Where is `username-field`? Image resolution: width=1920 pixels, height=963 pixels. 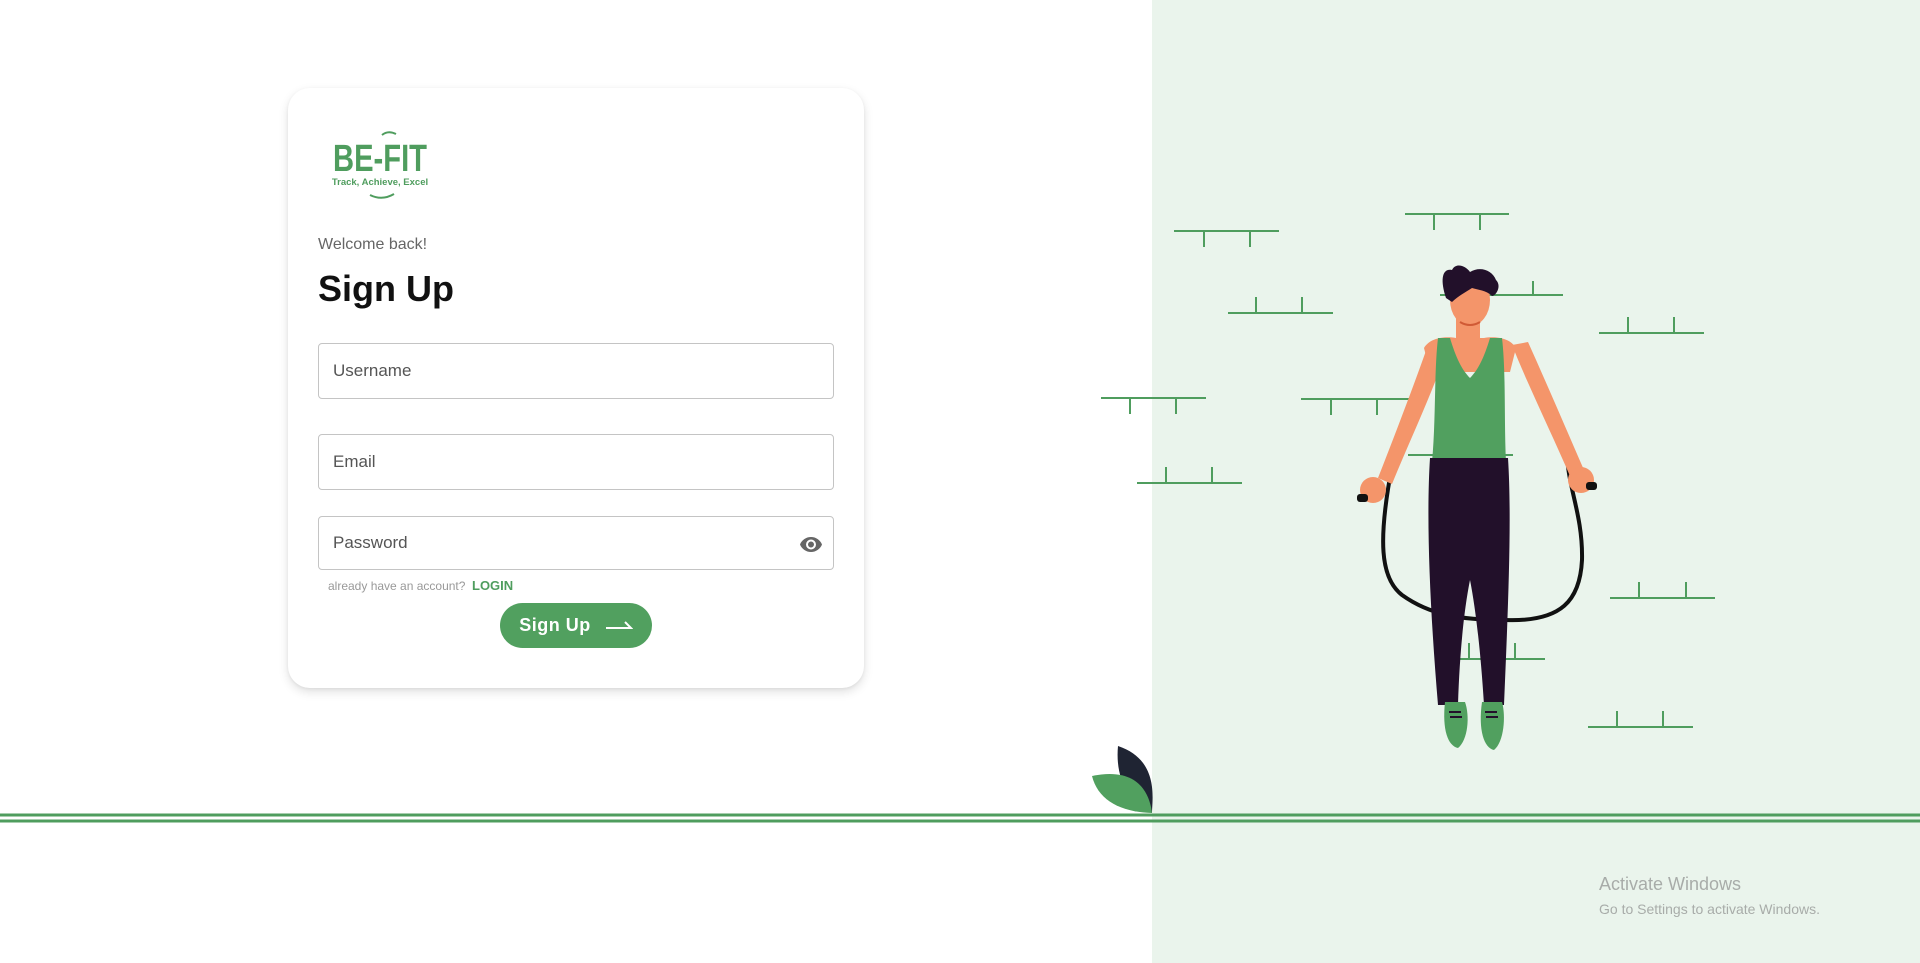 username-field is located at coordinates (576, 371).